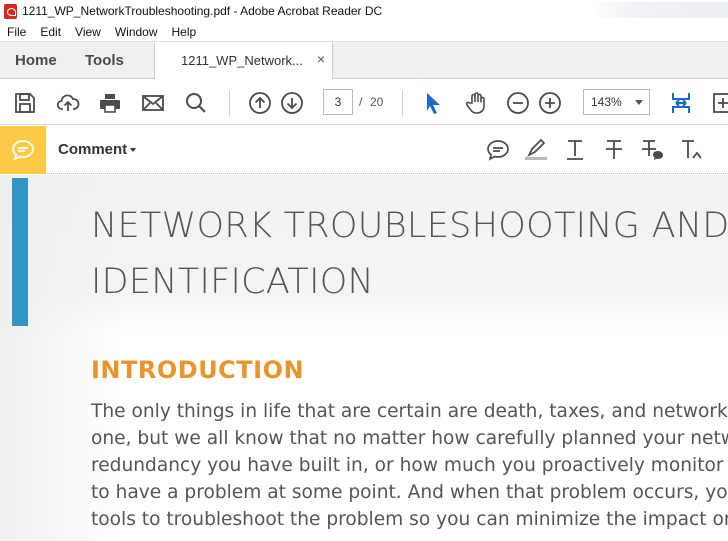  I want to click on strikethrough-icon, so click(614, 150).